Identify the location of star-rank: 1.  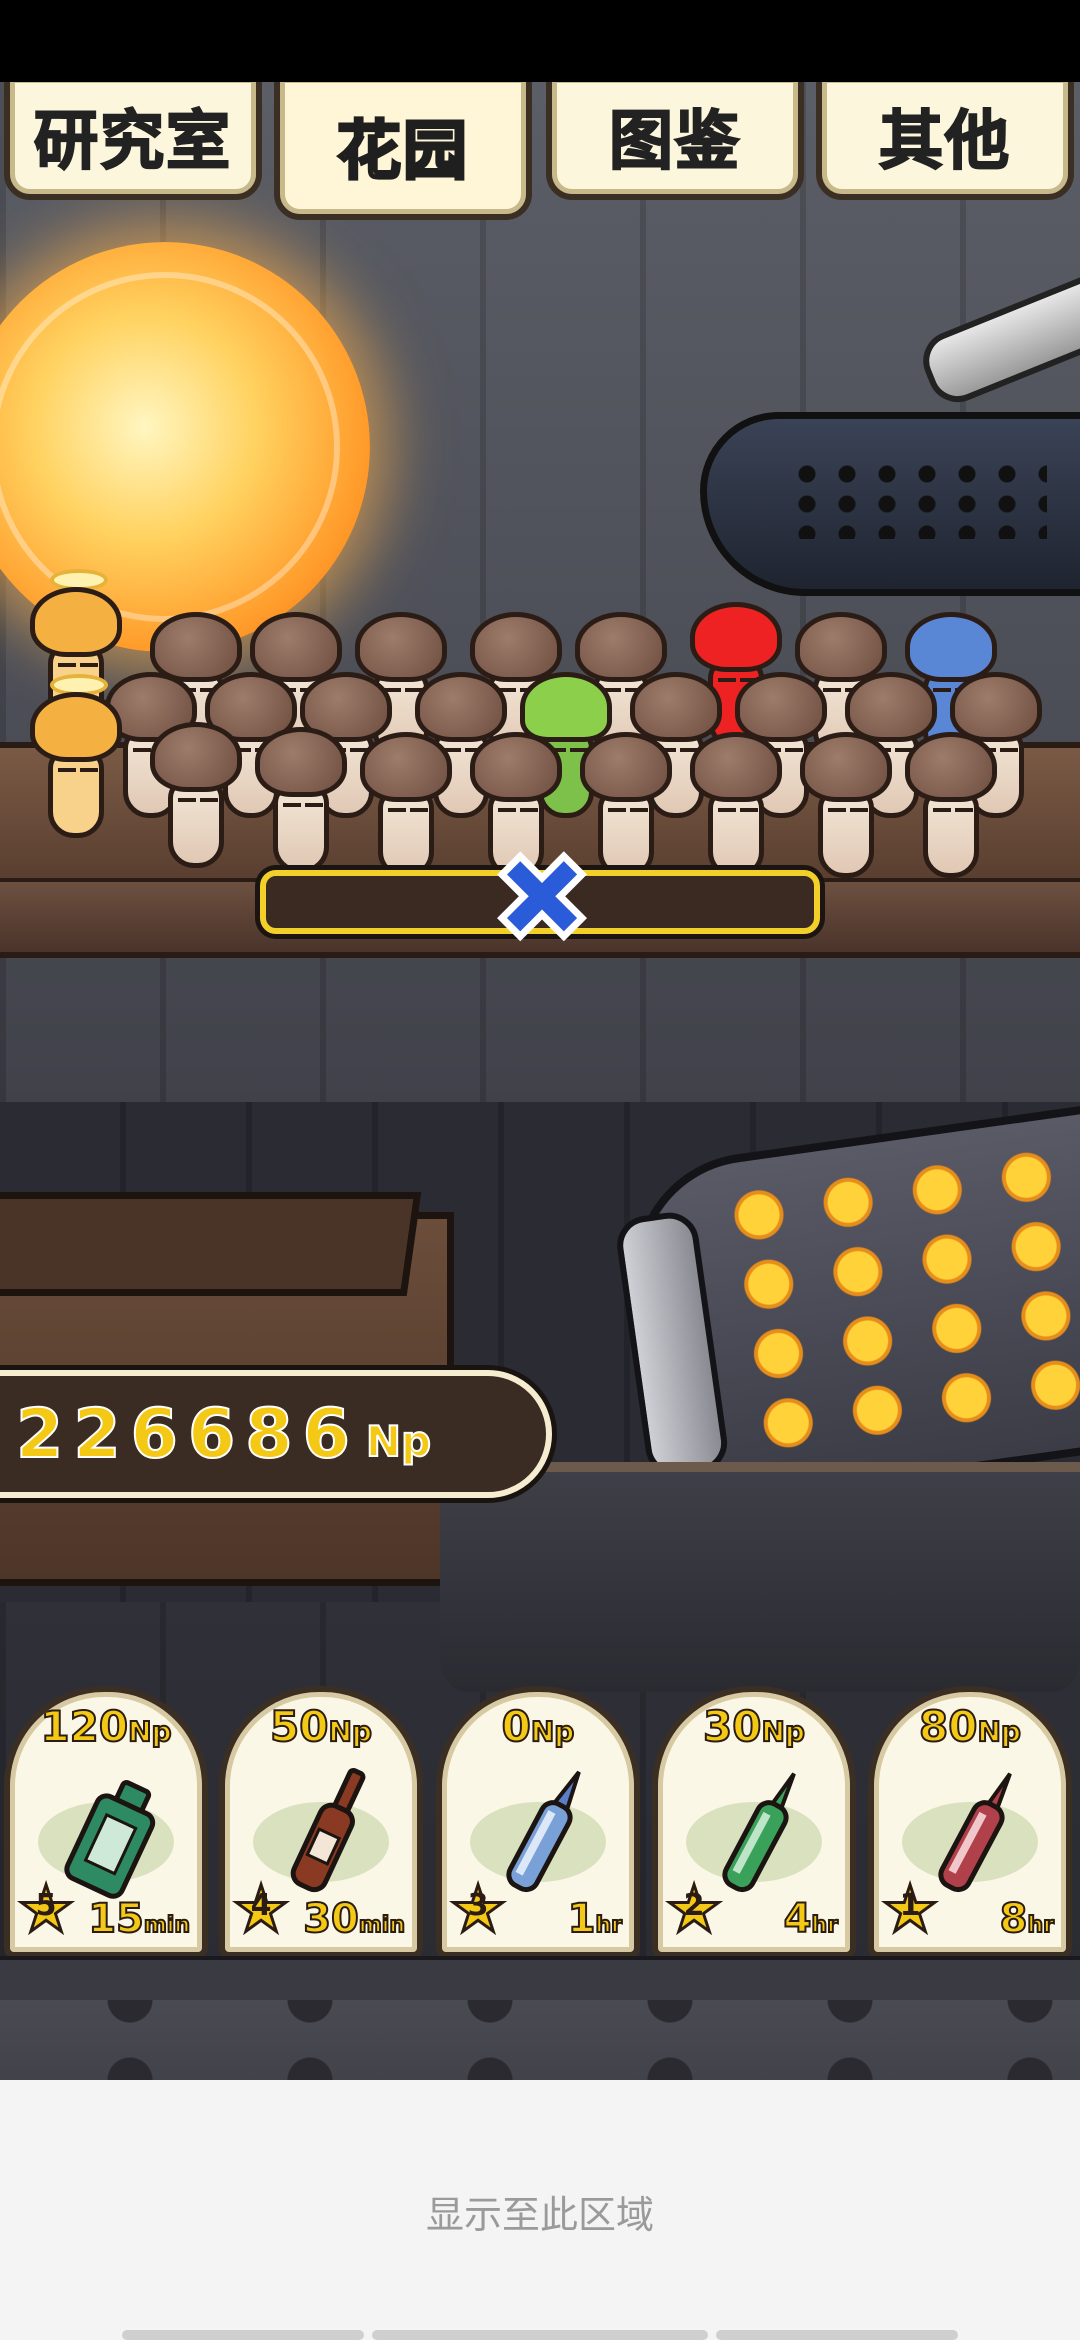
(910, 1905).